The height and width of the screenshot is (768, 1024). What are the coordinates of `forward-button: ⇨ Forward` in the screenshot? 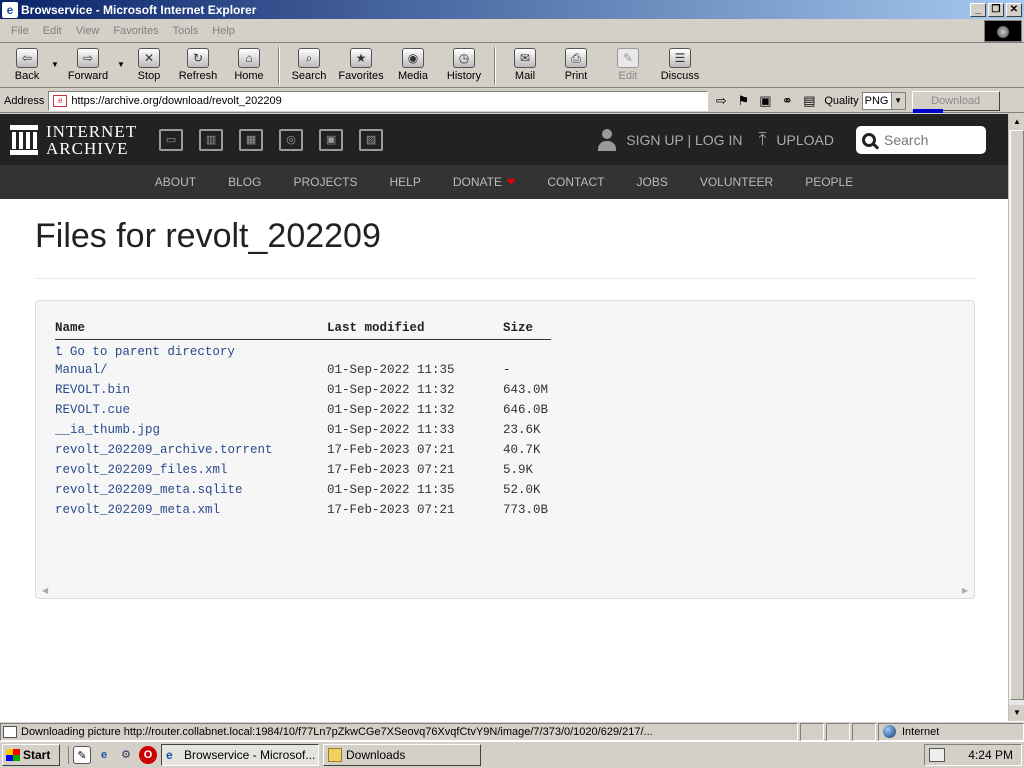 It's located at (88, 66).